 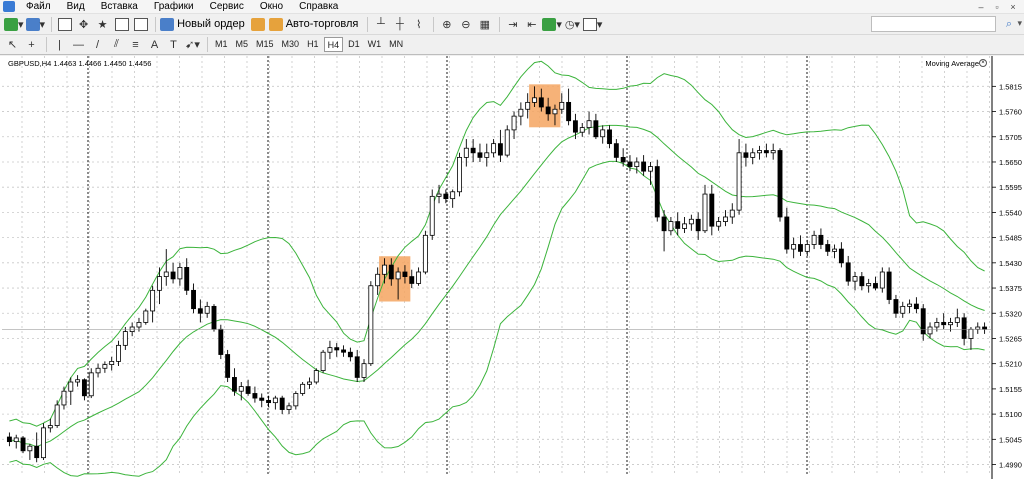 I want to click on candlestick-button: ┼, so click(x=399, y=24).